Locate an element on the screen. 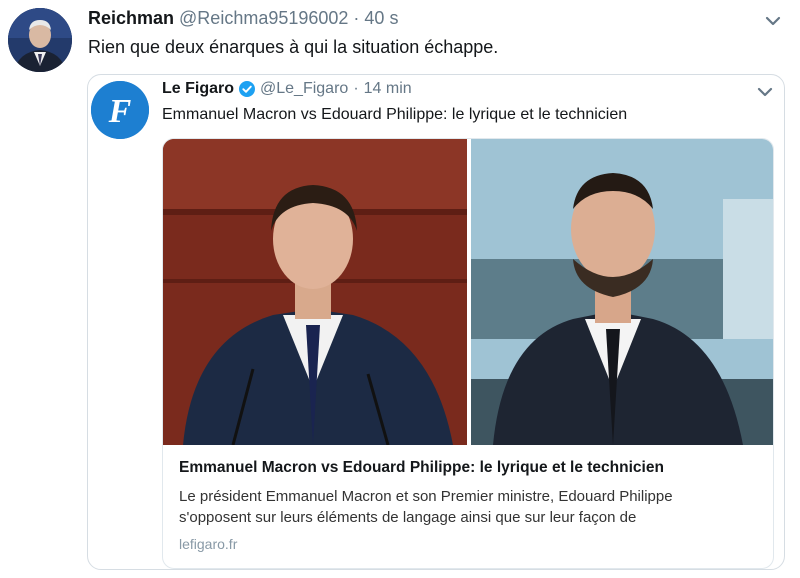 Image resolution: width=800 pixels, height=578 pixels. user-avatar is located at coordinates (40, 40).